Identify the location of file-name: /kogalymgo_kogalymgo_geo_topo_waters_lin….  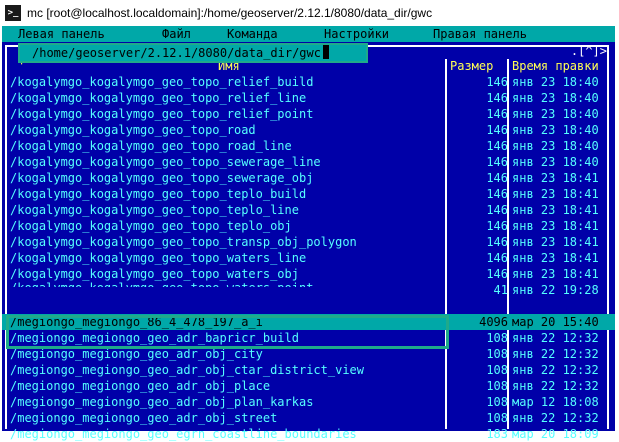
(158, 258).